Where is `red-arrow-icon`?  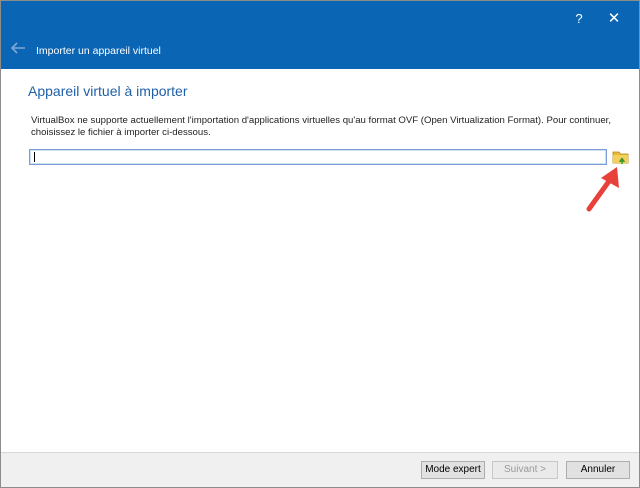 red-arrow-icon is located at coordinates (602, 189).